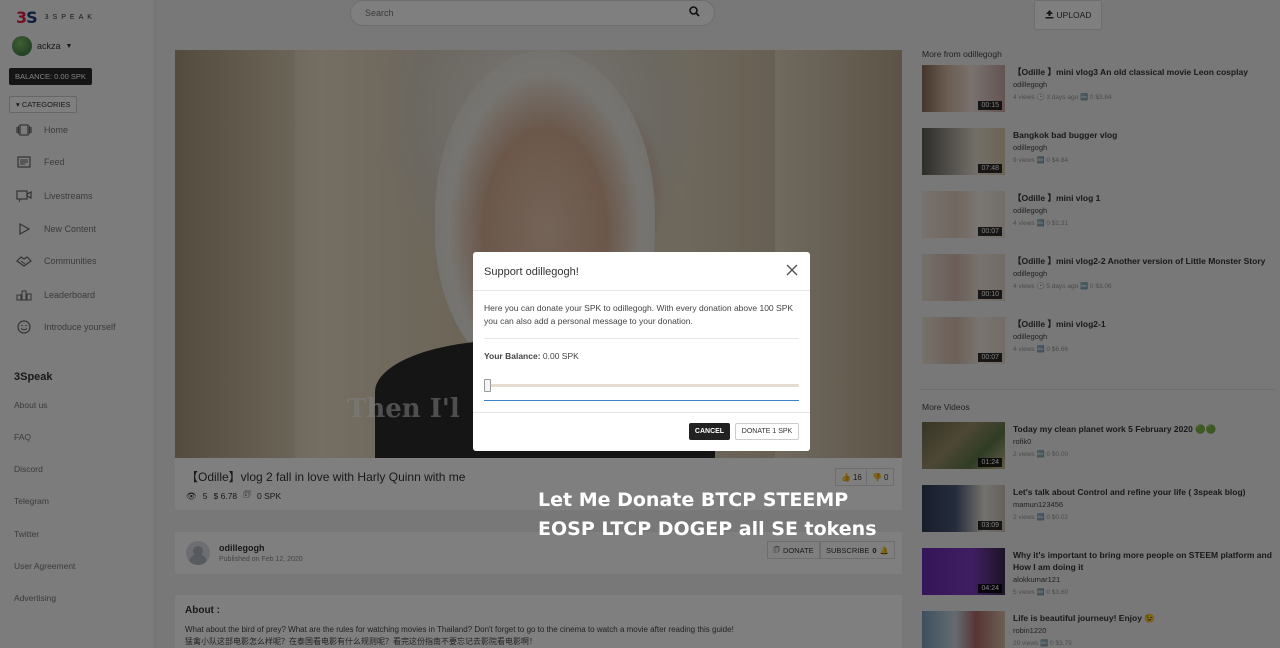 This screenshot has width=1280, height=648. I want to click on donate-confirm-button: DONATE 1 SPK, so click(767, 431).